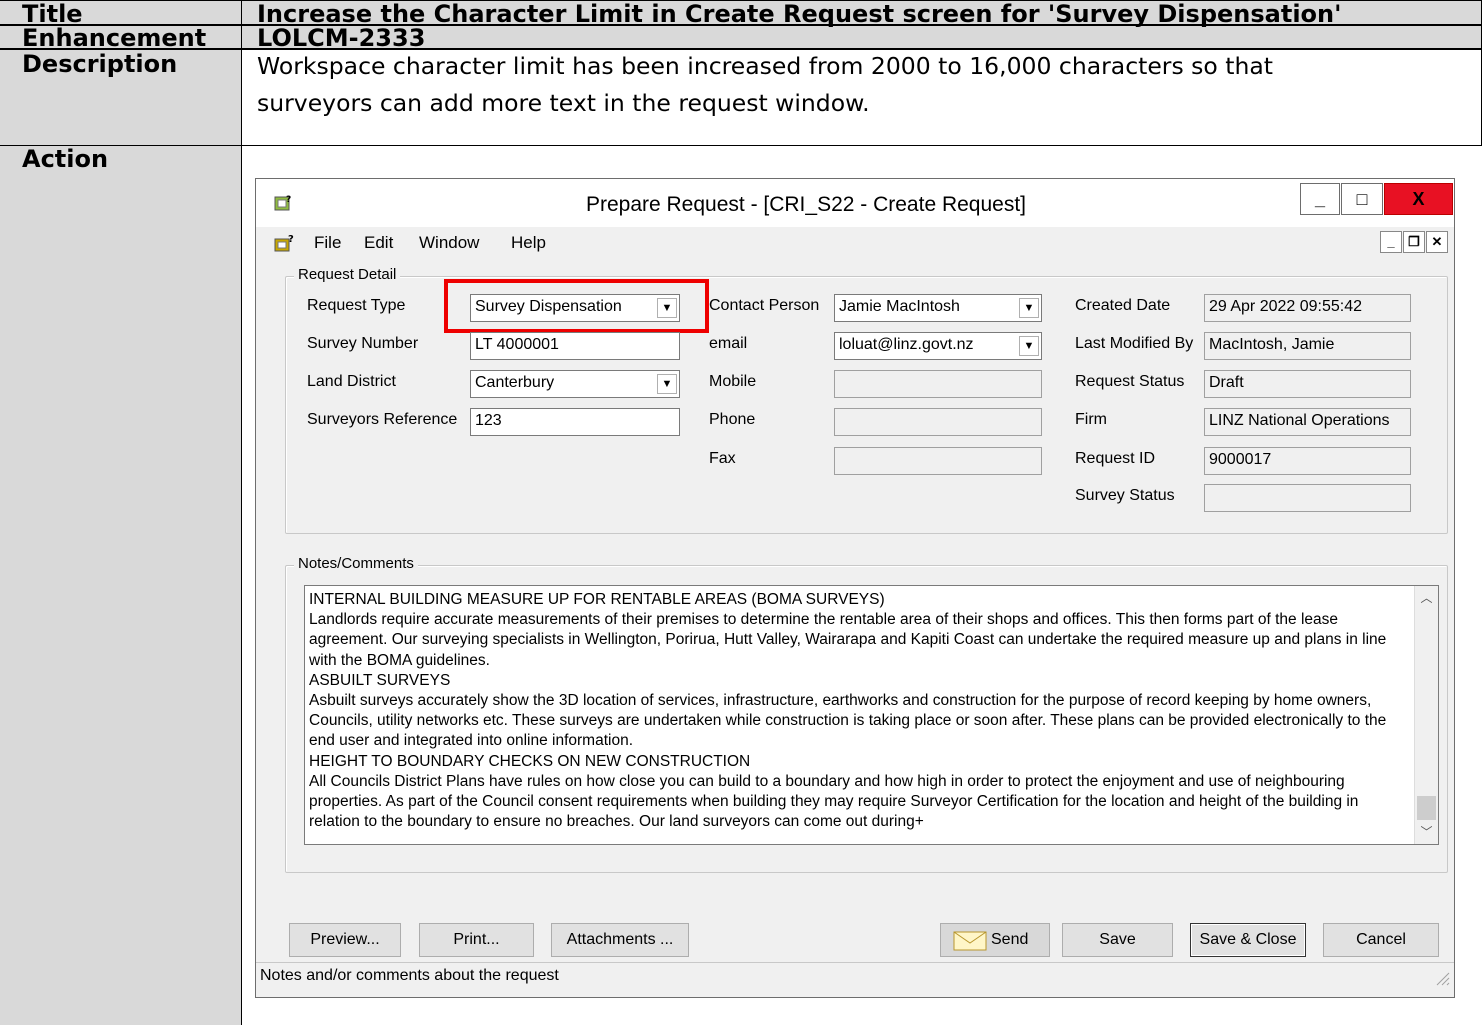  I want to click on action-label: Action, so click(65, 159).